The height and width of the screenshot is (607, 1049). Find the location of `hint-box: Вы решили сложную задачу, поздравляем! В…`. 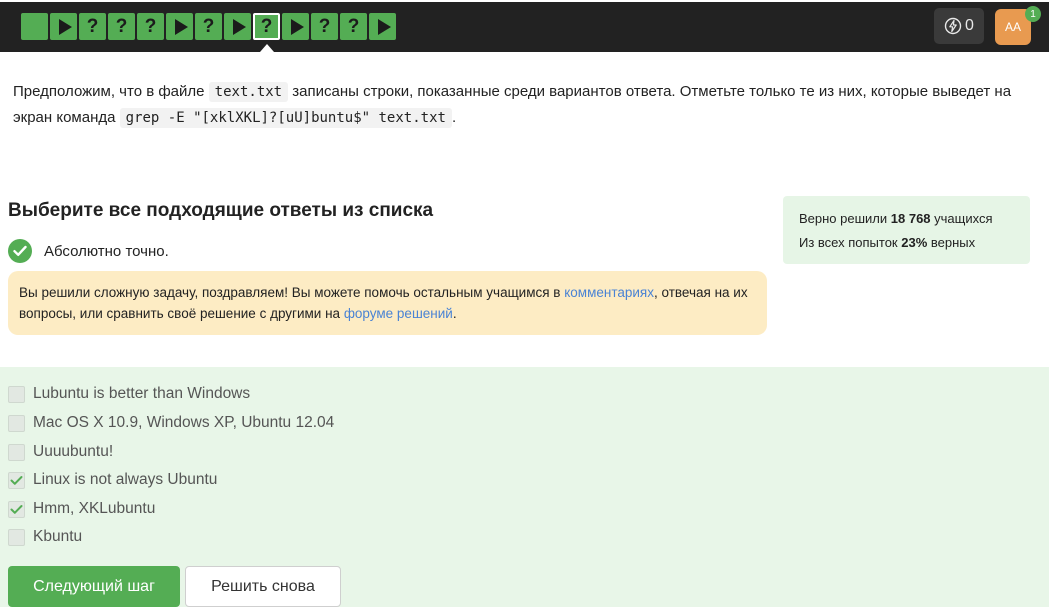

hint-box: Вы решили сложную задачу, поздравляем! В… is located at coordinates (387, 303).